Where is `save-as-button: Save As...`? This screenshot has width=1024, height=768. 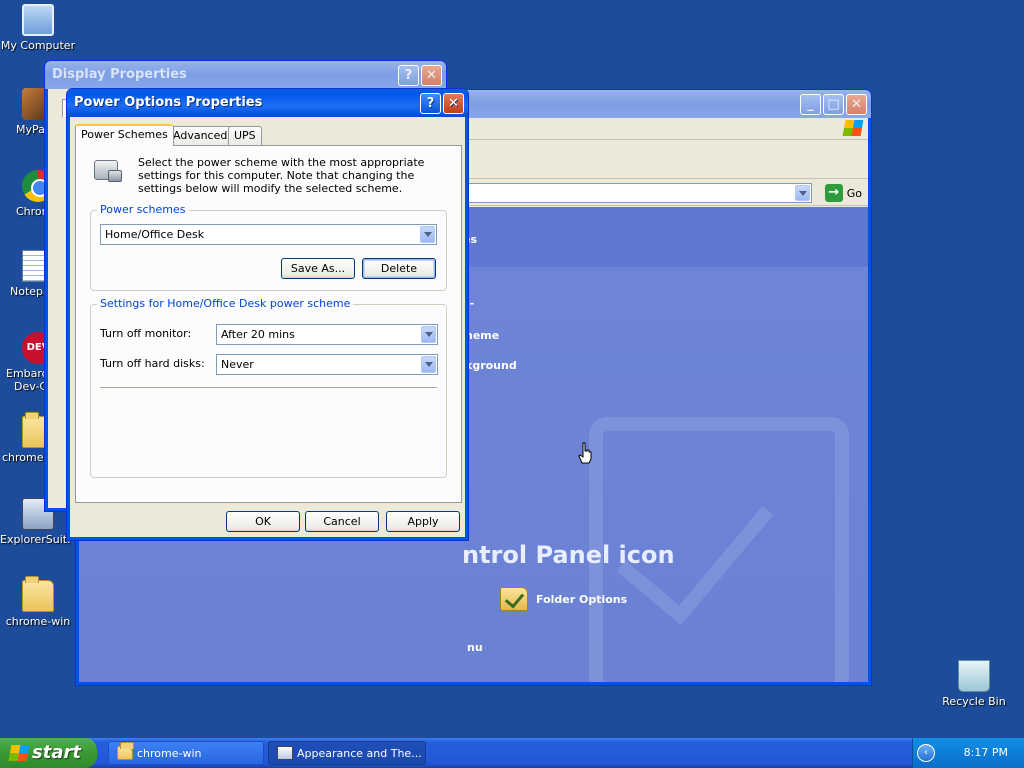
save-as-button: Save As... is located at coordinates (318, 268).